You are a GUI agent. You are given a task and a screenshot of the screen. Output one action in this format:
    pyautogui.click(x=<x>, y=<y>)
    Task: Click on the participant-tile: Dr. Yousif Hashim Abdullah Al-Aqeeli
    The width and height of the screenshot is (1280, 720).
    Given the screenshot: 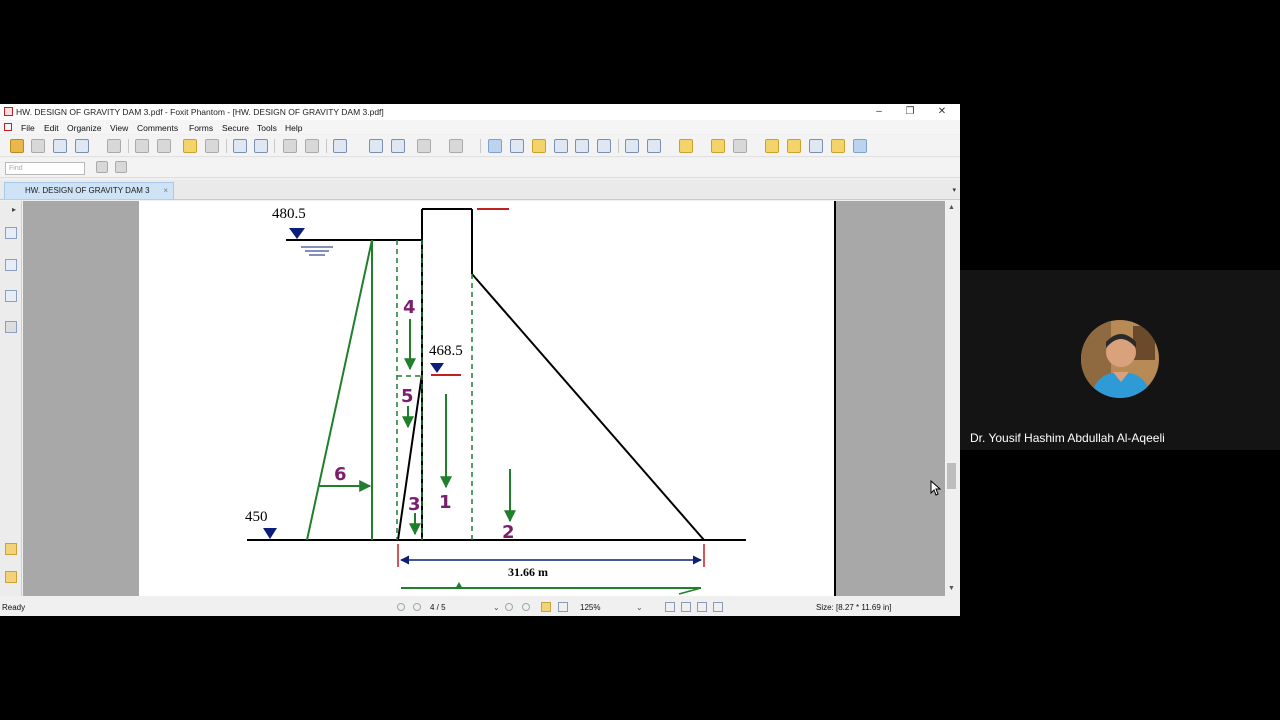 What is the action you would take?
    pyautogui.click(x=1120, y=360)
    